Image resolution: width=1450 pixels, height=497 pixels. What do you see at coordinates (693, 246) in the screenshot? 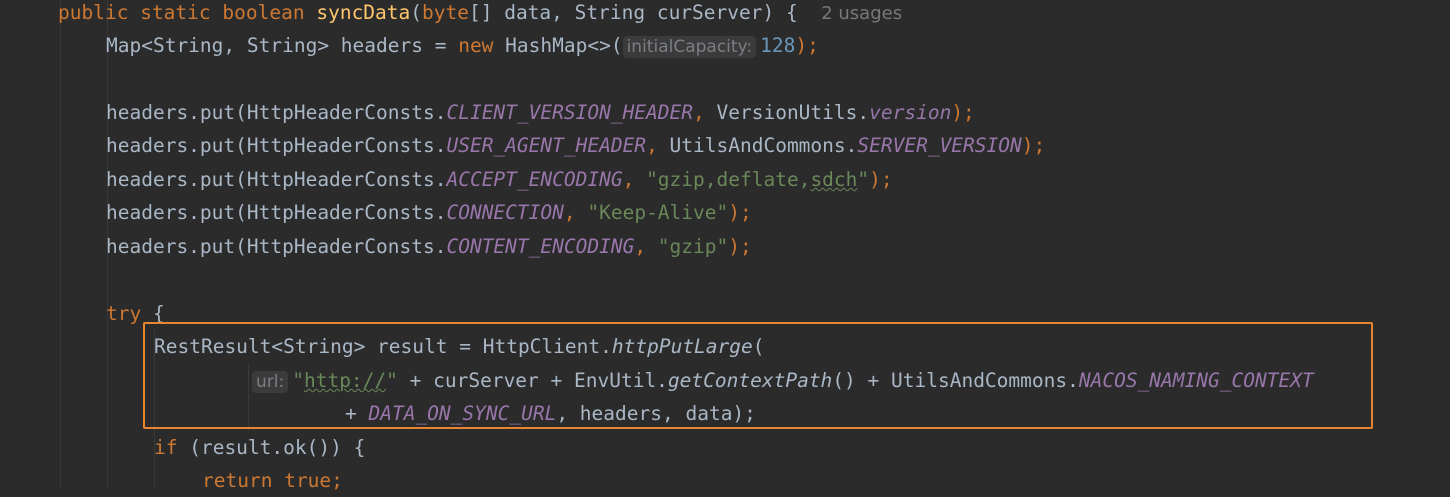
I see `string-literal: "gzip"` at bounding box center [693, 246].